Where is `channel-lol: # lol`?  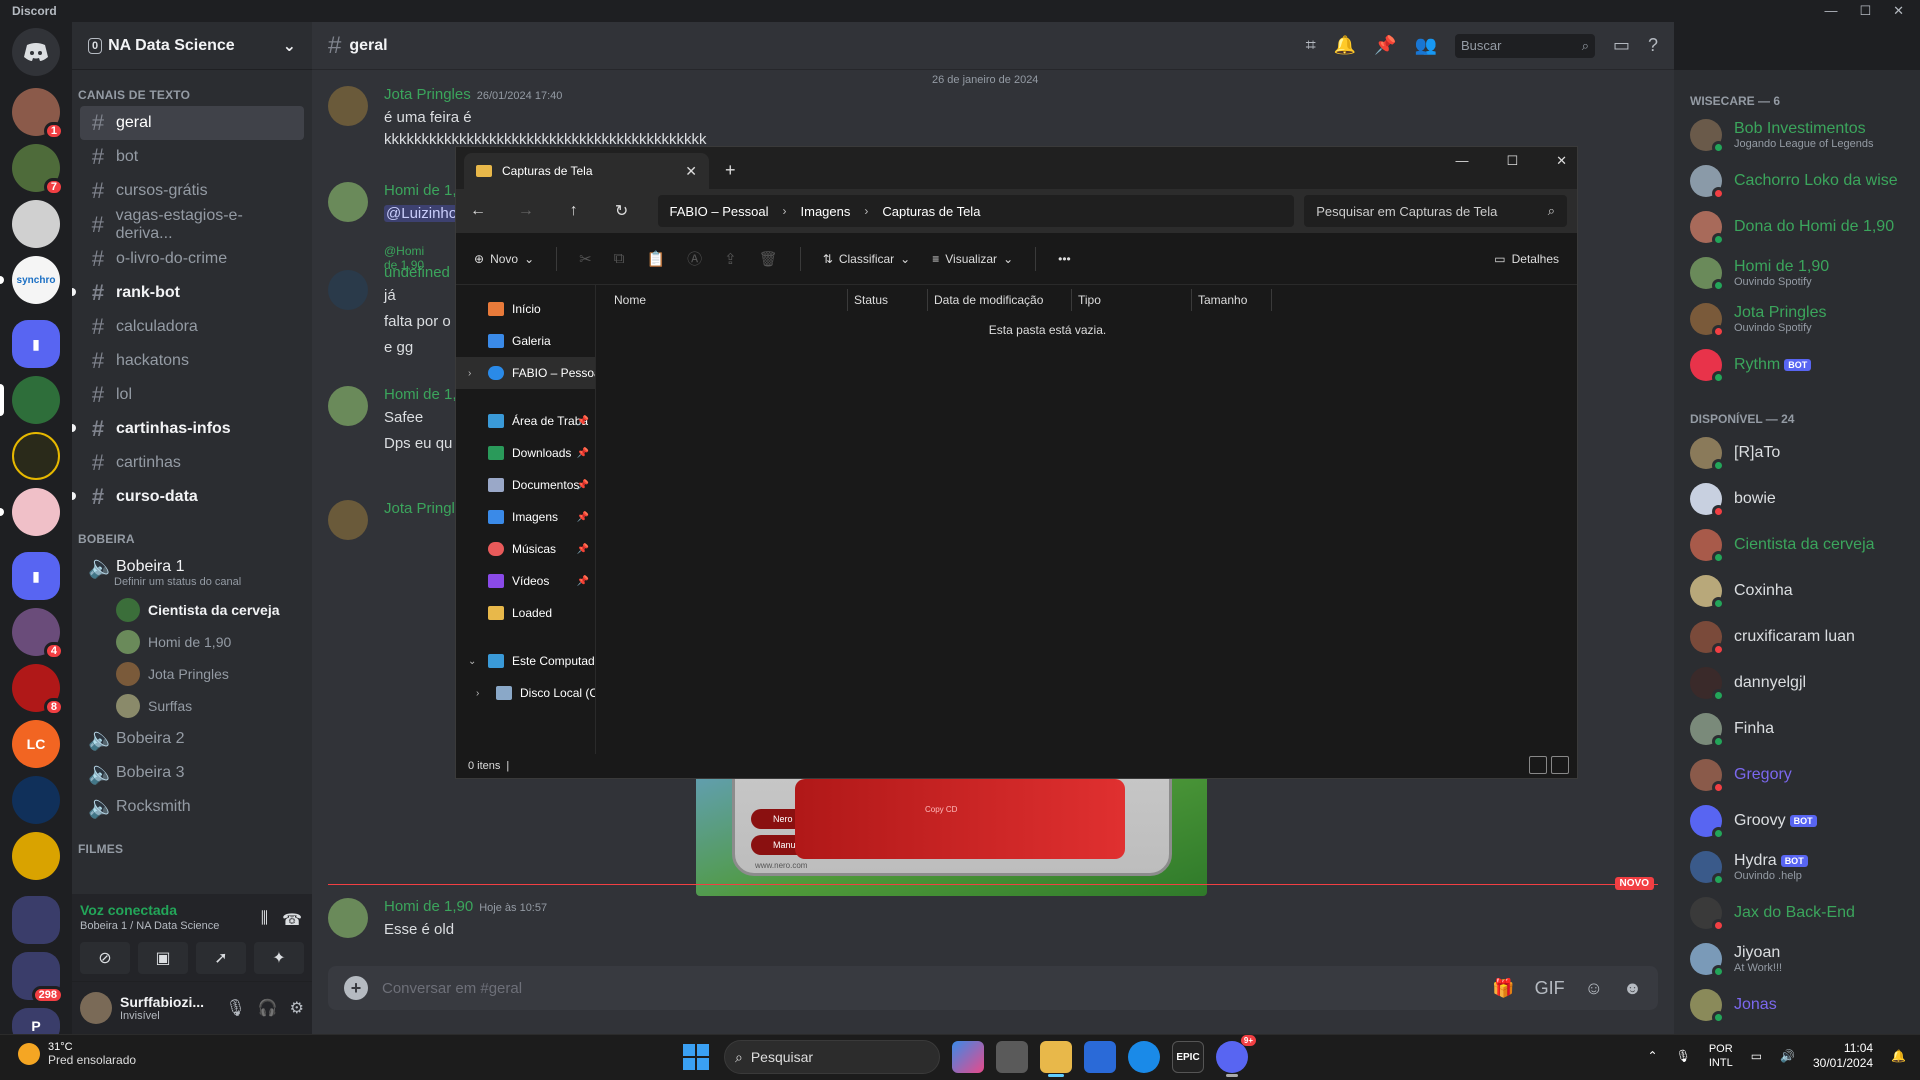
channel-lol: # lol is located at coordinates (192, 395).